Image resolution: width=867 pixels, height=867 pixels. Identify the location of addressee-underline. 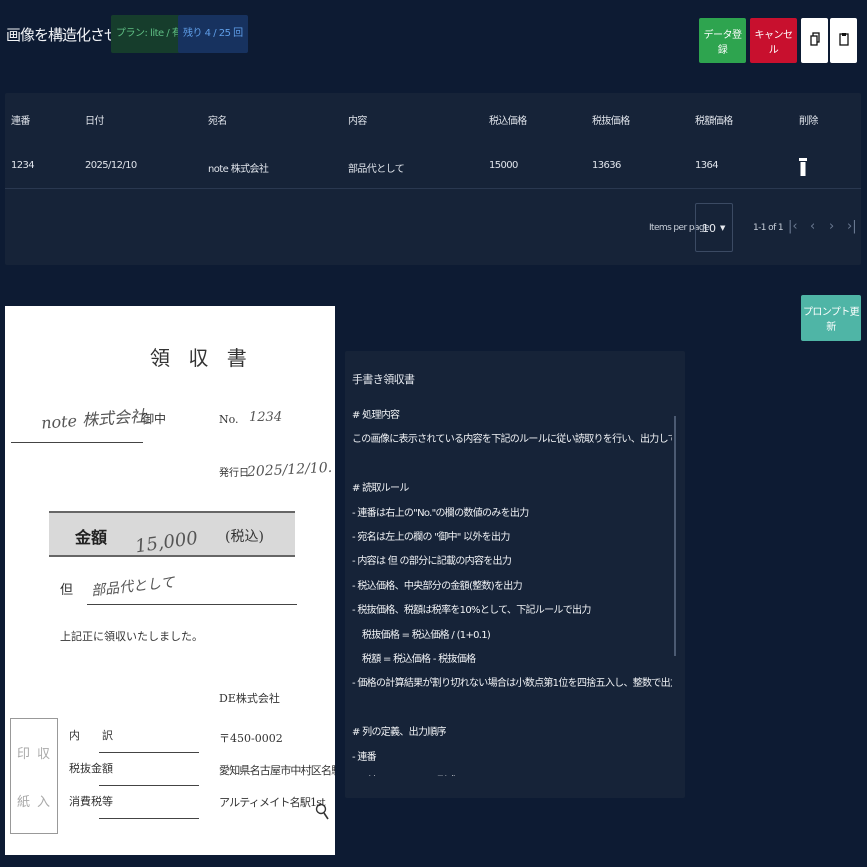
(77, 442).